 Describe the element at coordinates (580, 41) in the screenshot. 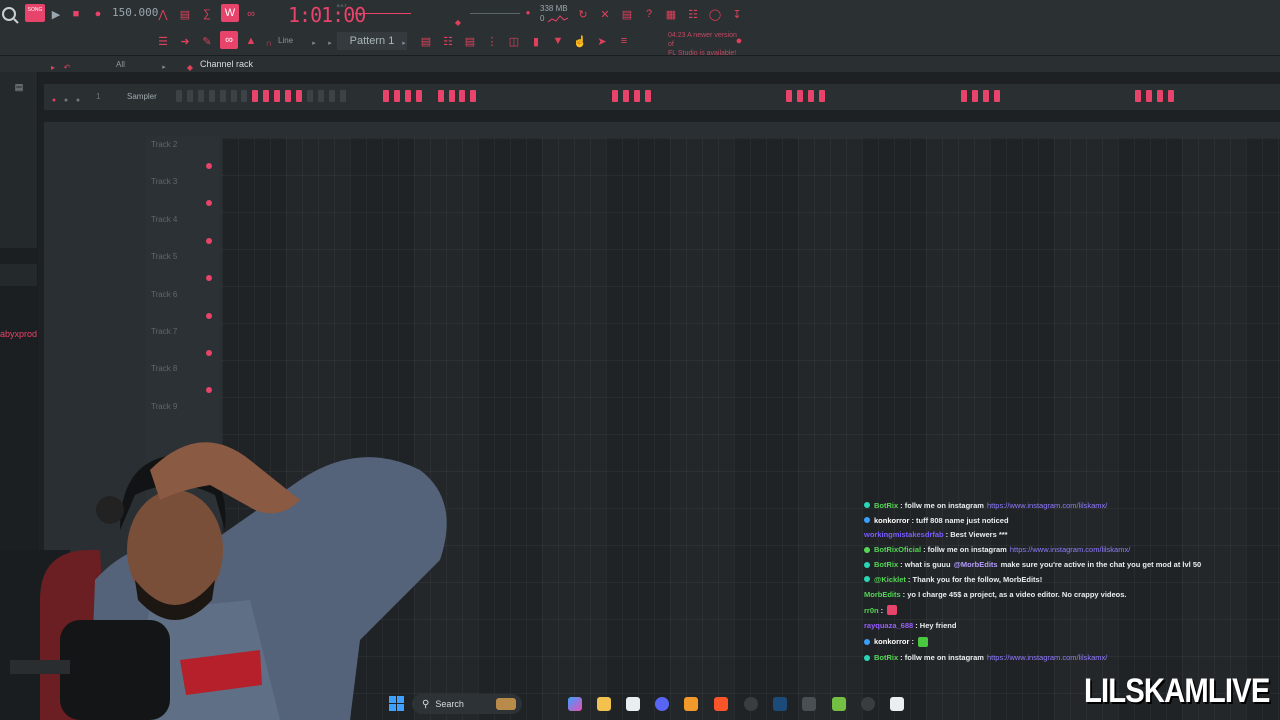

I see `touch-controller-icon: ☝` at that location.